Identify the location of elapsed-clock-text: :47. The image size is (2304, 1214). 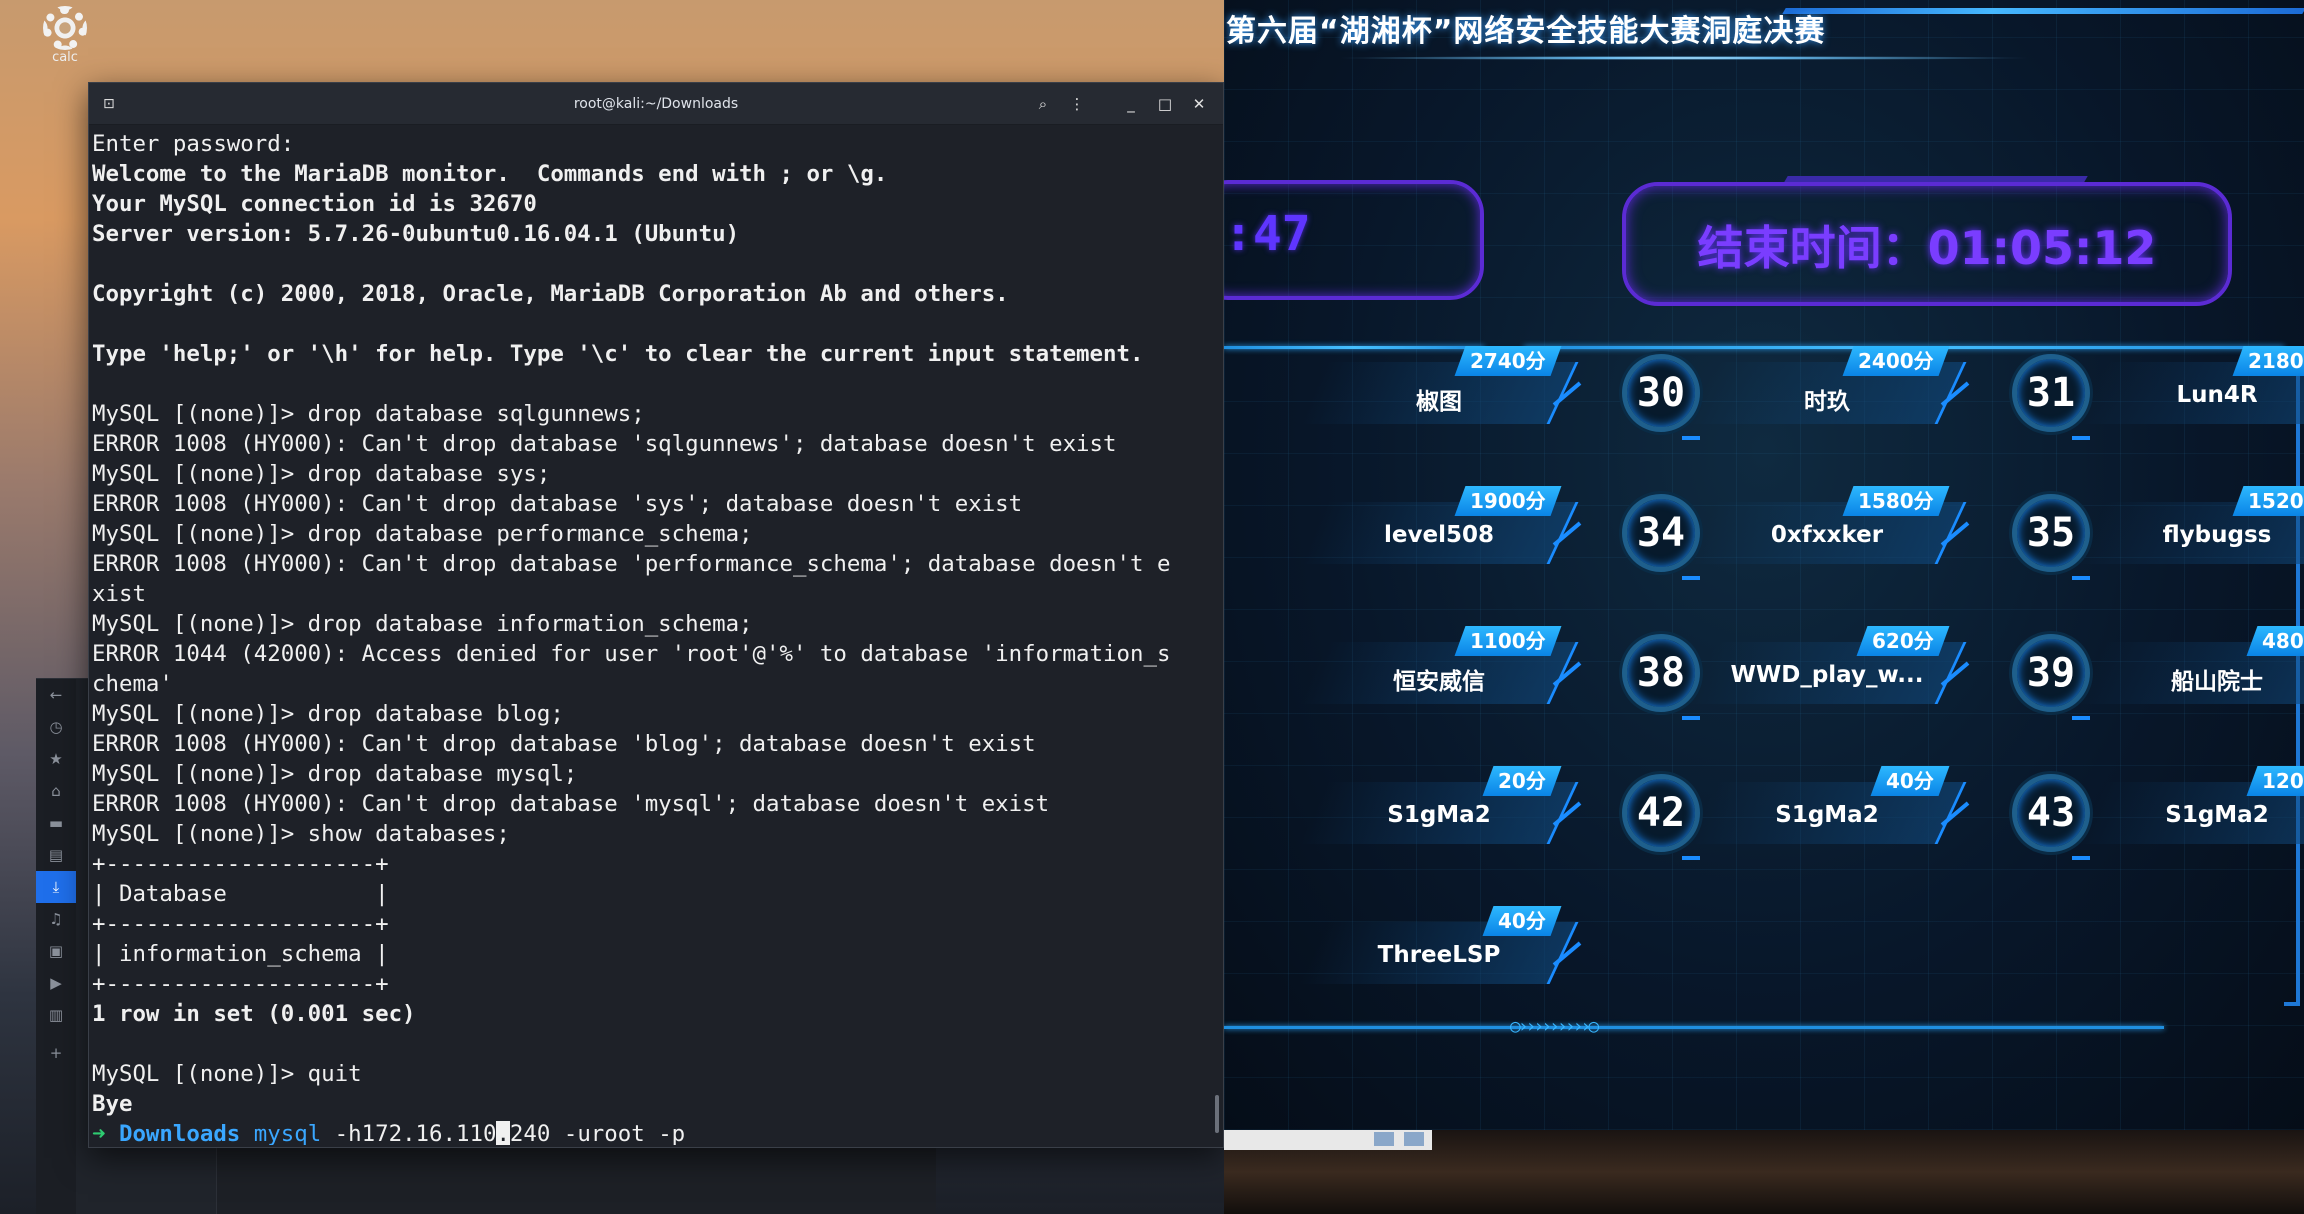
(1267, 234).